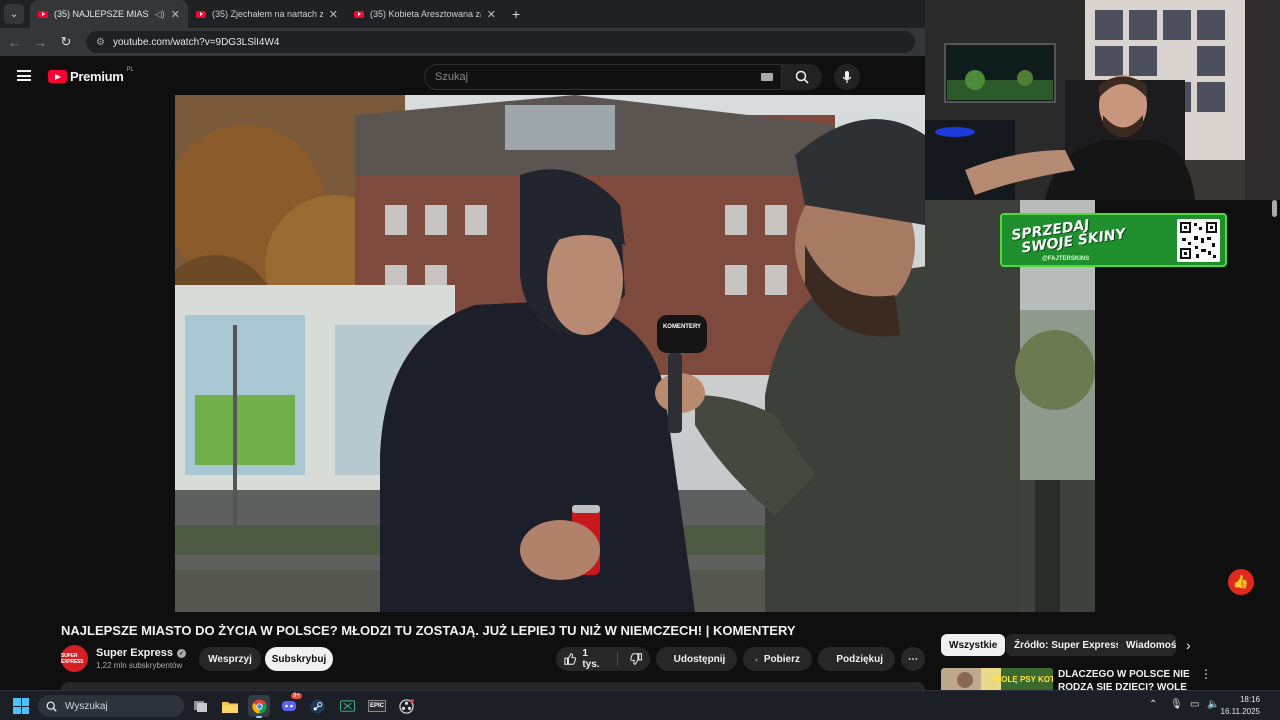 The width and height of the screenshot is (1280, 720). Describe the element at coordinates (452, 77) in the screenshot. I see `search-placeholder: Szukaj` at that location.